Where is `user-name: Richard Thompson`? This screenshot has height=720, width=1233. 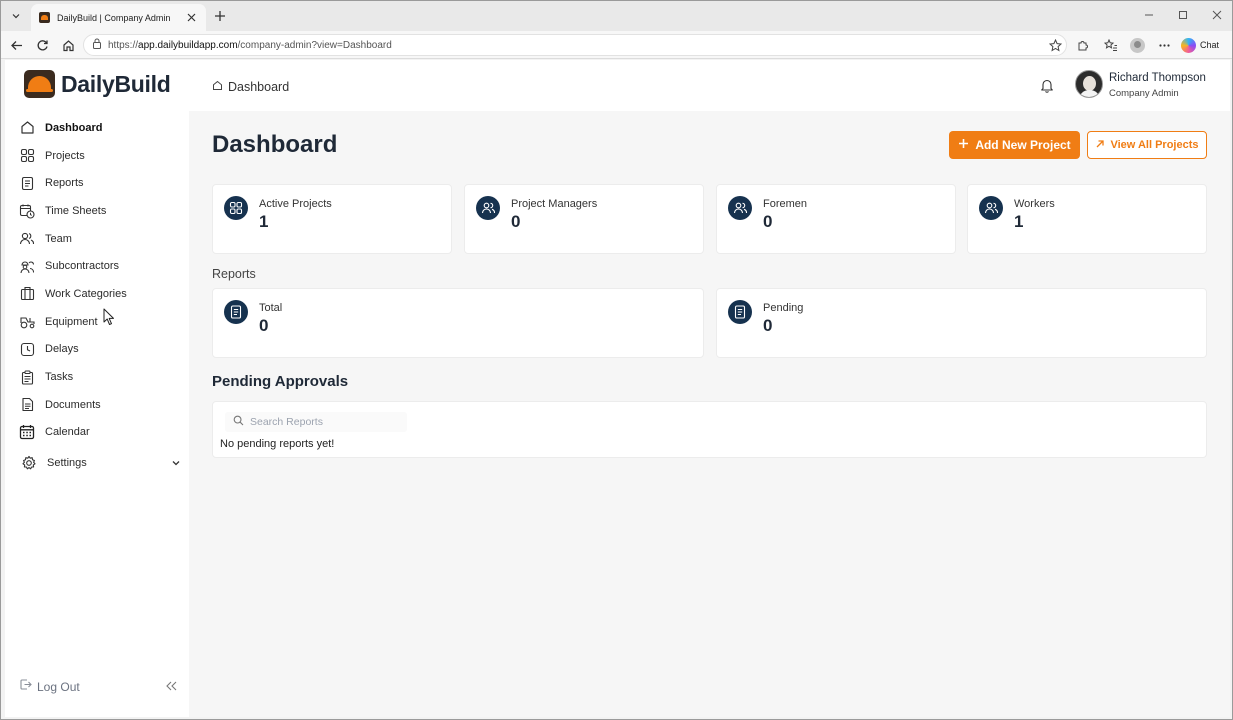
user-name: Richard Thompson is located at coordinates (1157, 78).